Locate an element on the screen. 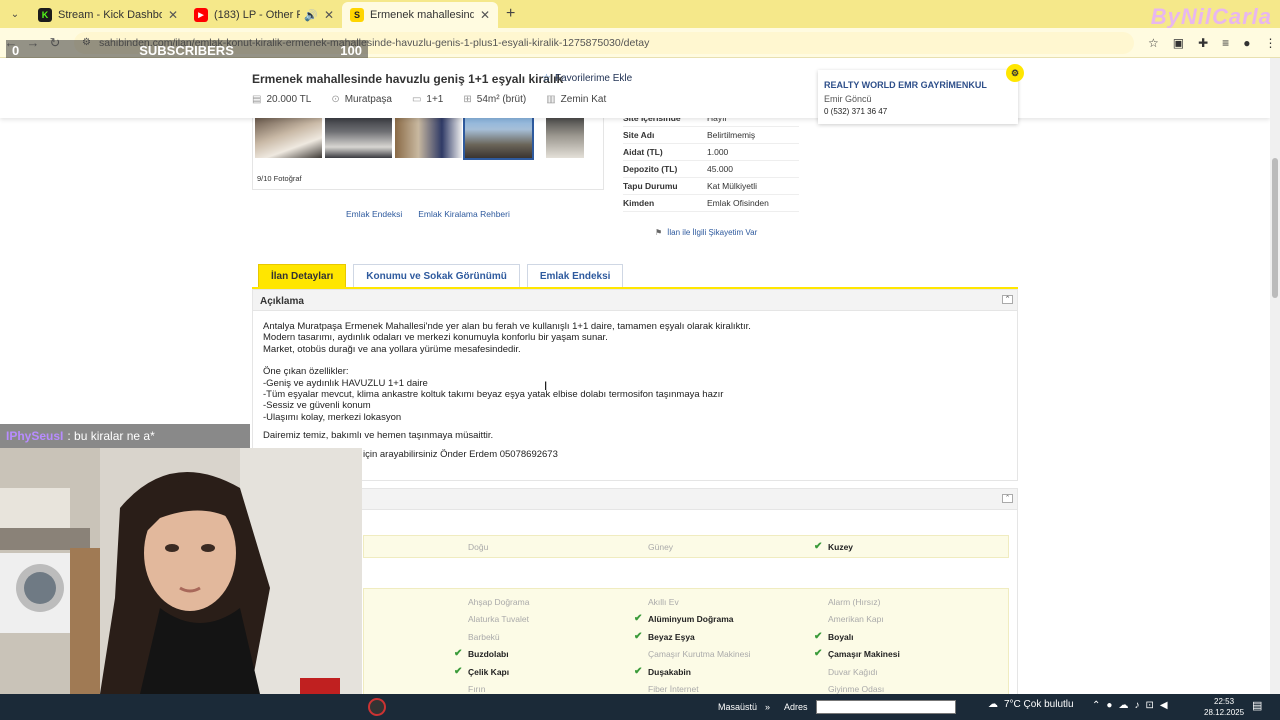 The width and height of the screenshot is (1280, 720). weather-widget: ☁ 7°C Çok bulutlu is located at coordinates (1031, 704).